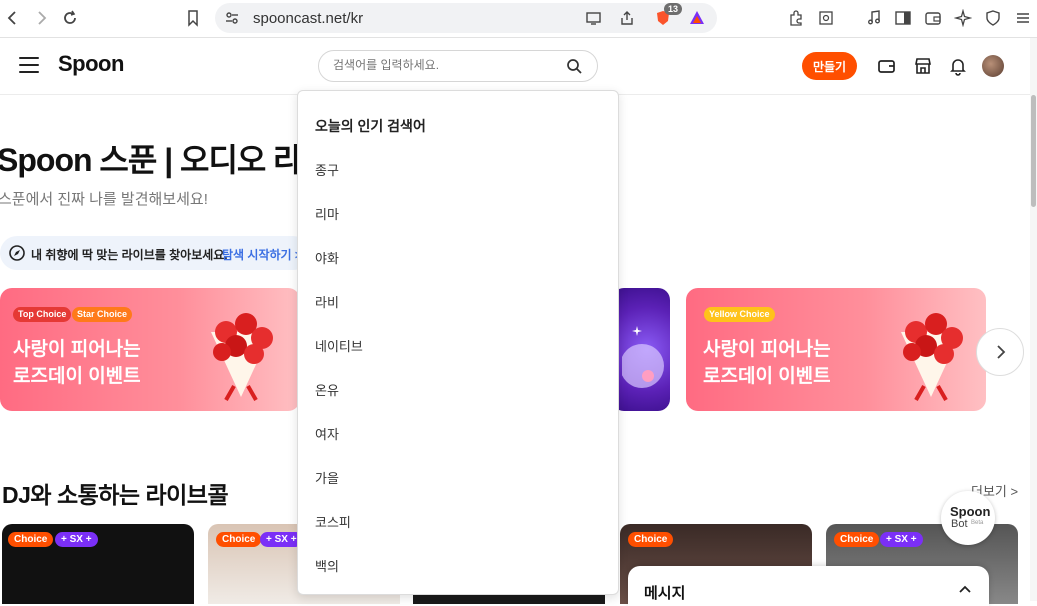 This screenshot has width=1037, height=606. What do you see at coordinates (150, 349) in the screenshot?
I see `event-banner: Top Choice Star Choice 사랑이 피어나는 로즈데이 이벤트` at bounding box center [150, 349].